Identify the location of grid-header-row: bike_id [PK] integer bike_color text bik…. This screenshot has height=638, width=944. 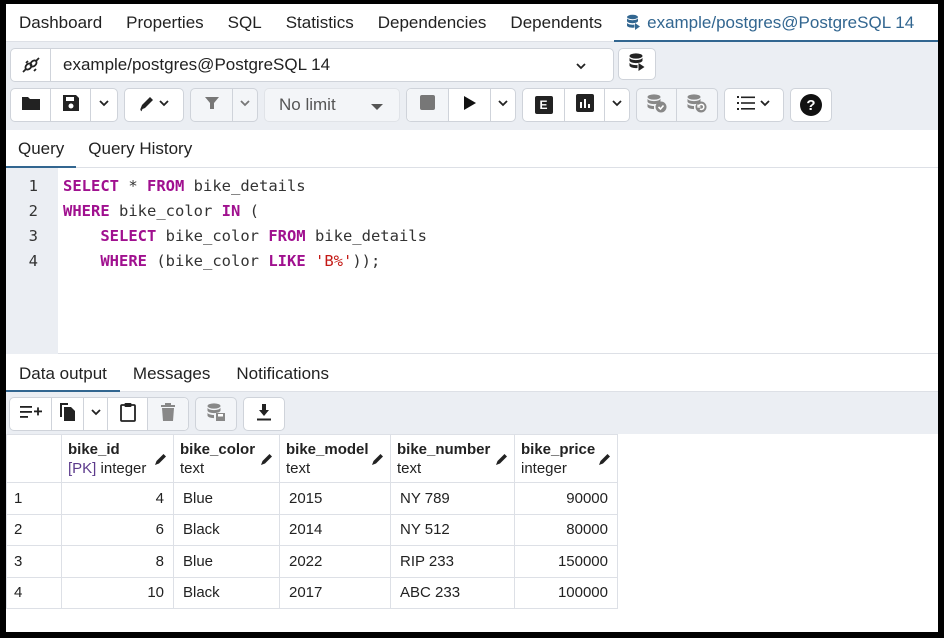
(312, 458).